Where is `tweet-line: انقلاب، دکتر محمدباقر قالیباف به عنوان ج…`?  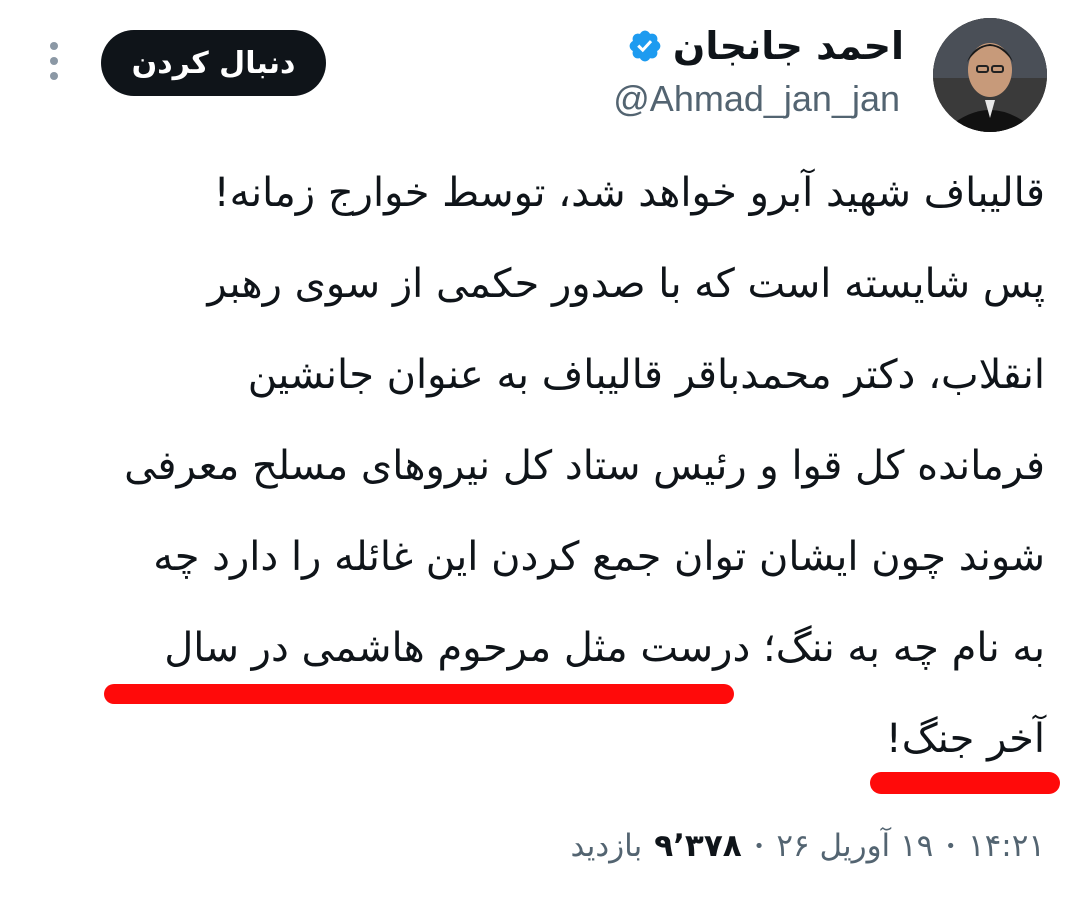
tweet-line: انقلاب، دکتر محمدباقر قالیباف به عنوان ج… is located at coordinates (646, 375).